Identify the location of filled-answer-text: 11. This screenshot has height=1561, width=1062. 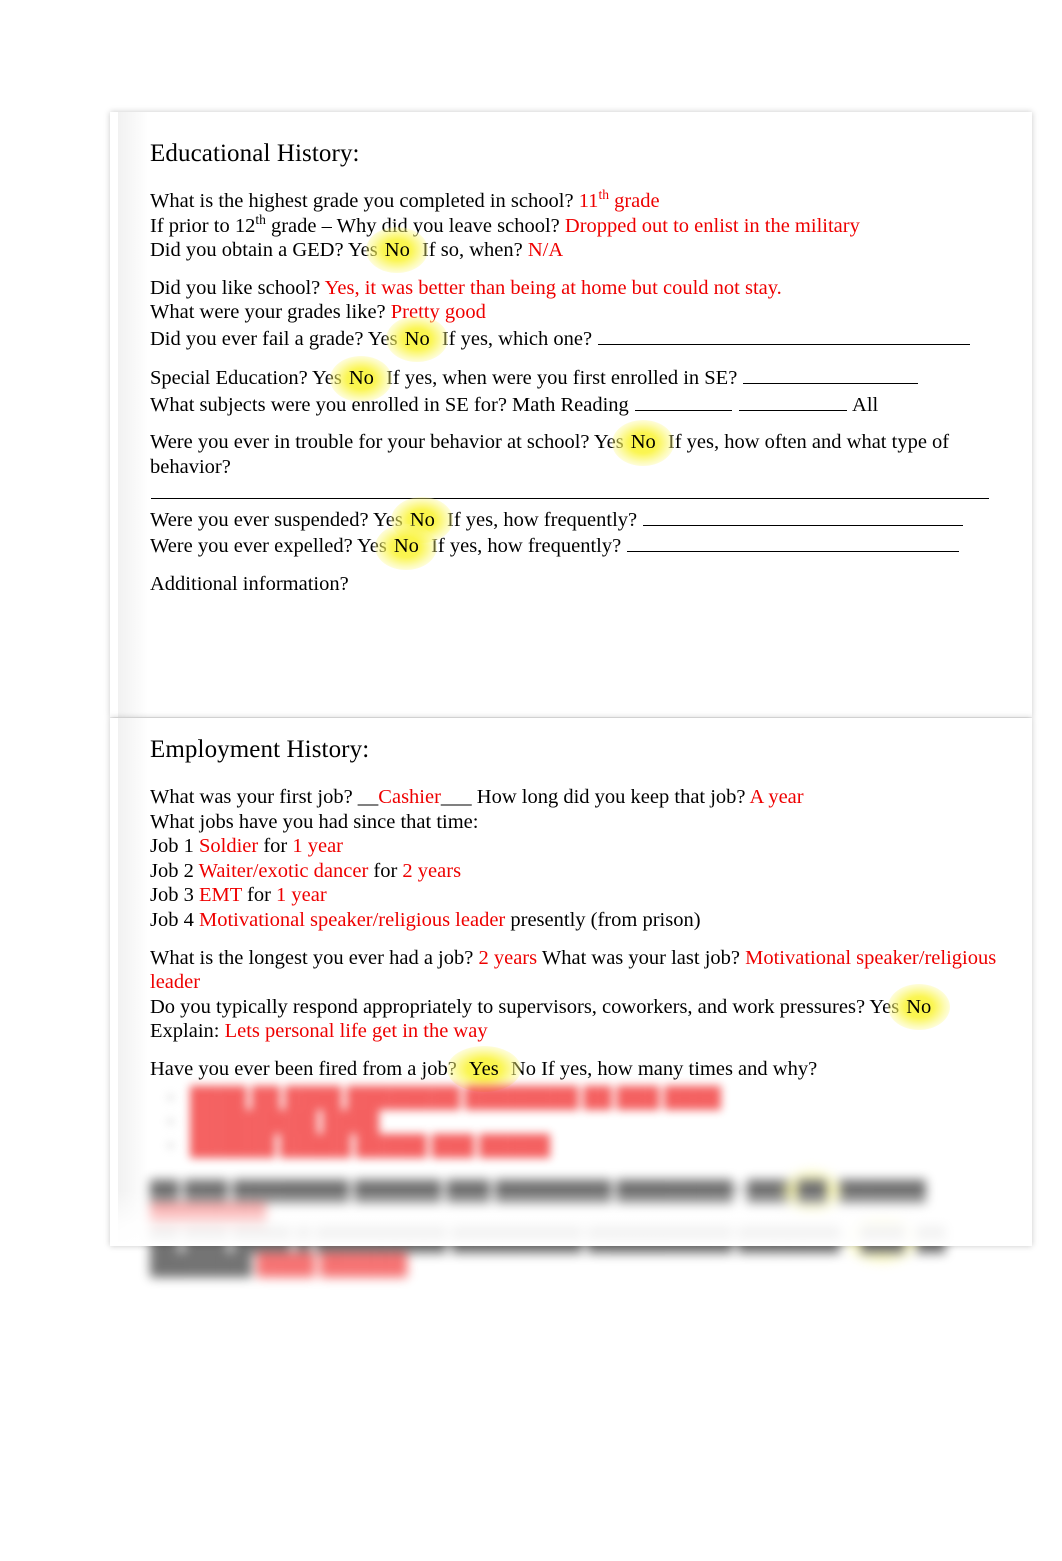
(588, 201).